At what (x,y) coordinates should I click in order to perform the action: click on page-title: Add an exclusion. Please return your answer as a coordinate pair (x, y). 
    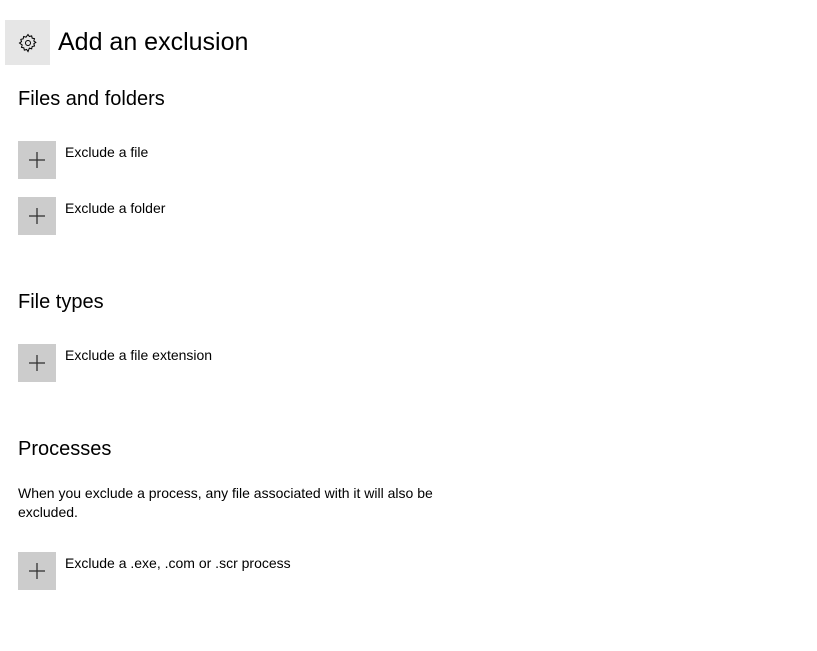
    Looking at the image, I should click on (153, 42).